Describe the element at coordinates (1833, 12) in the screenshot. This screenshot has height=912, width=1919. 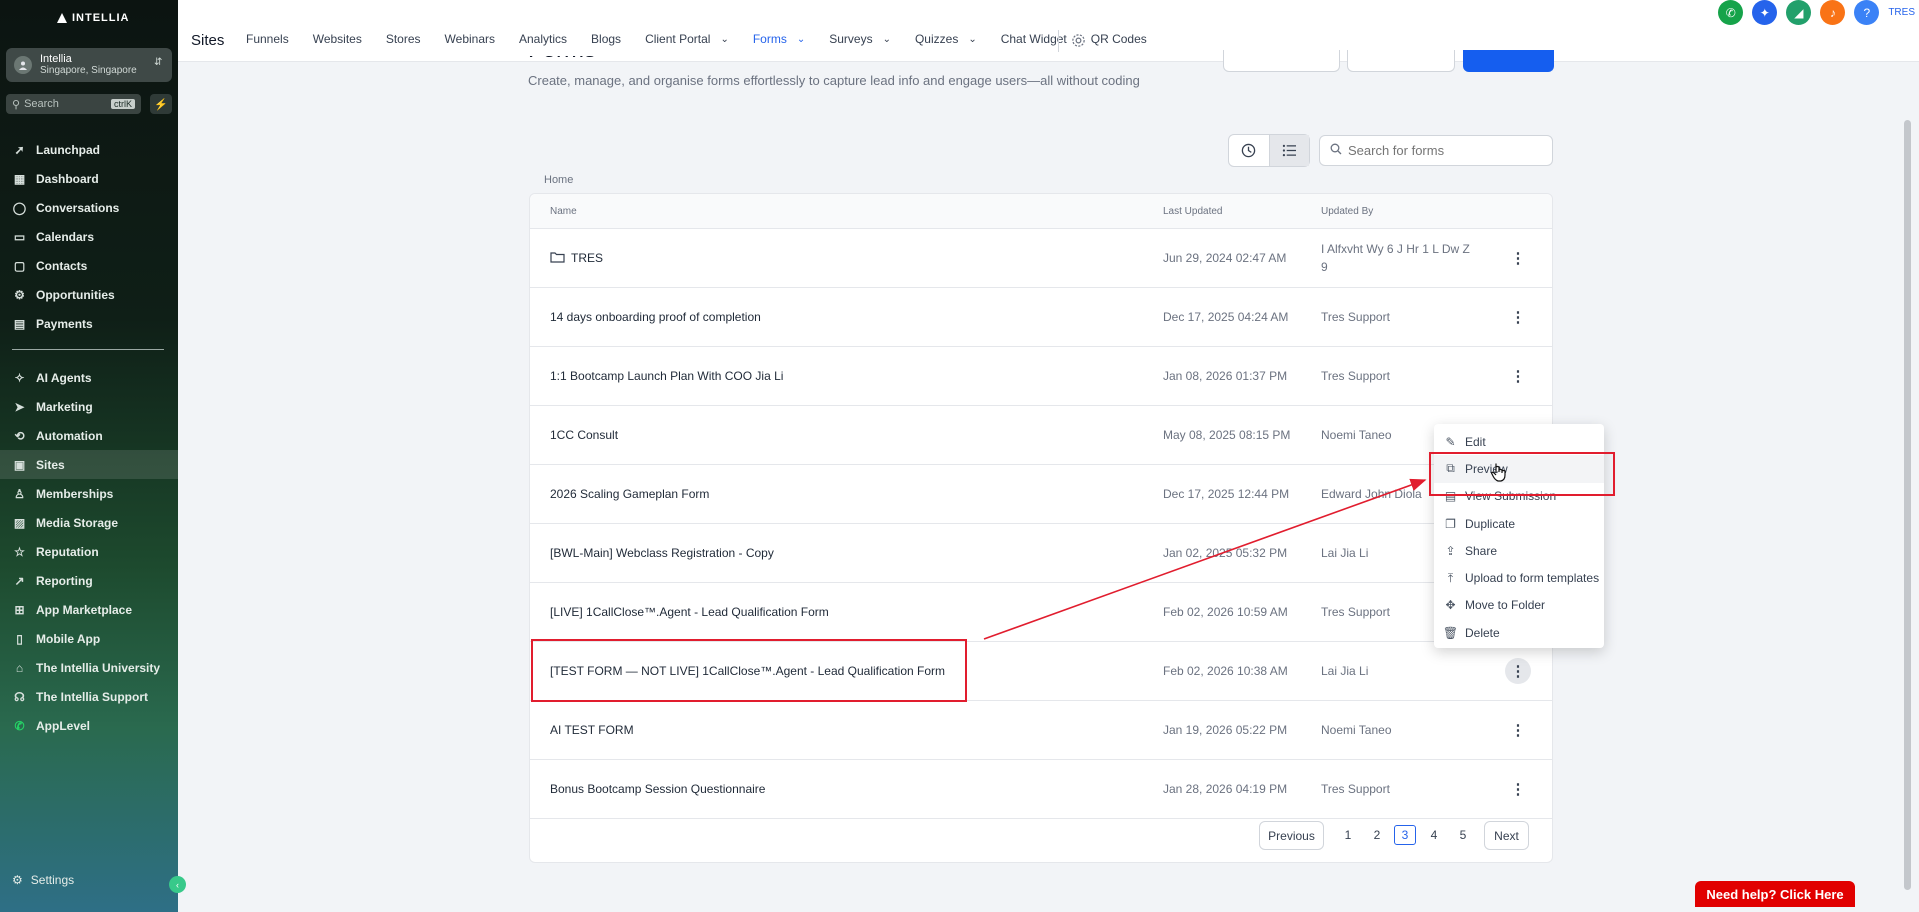
I see `bell-icon: ♪` at that location.